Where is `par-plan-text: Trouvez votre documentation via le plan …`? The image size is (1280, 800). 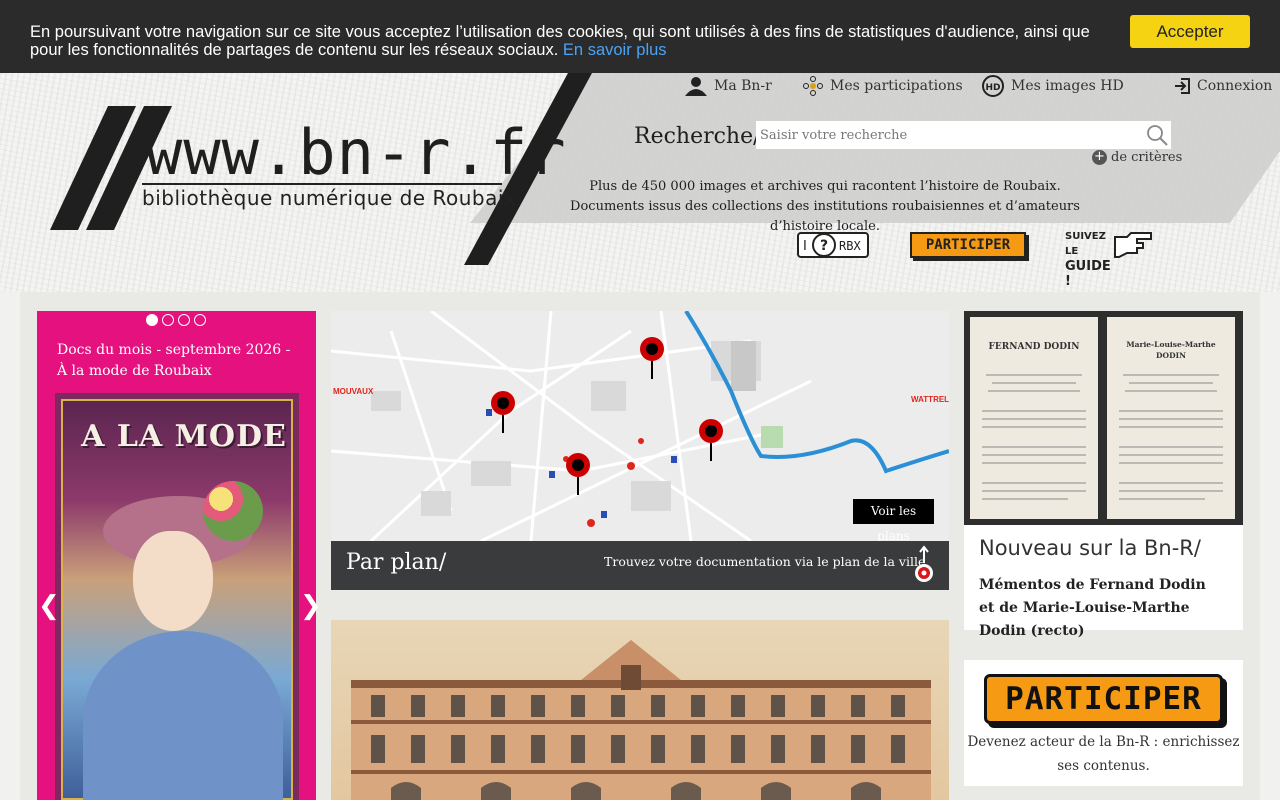 par-plan-text: Trouvez votre documentation via le plan … is located at coordinates (765, 561).